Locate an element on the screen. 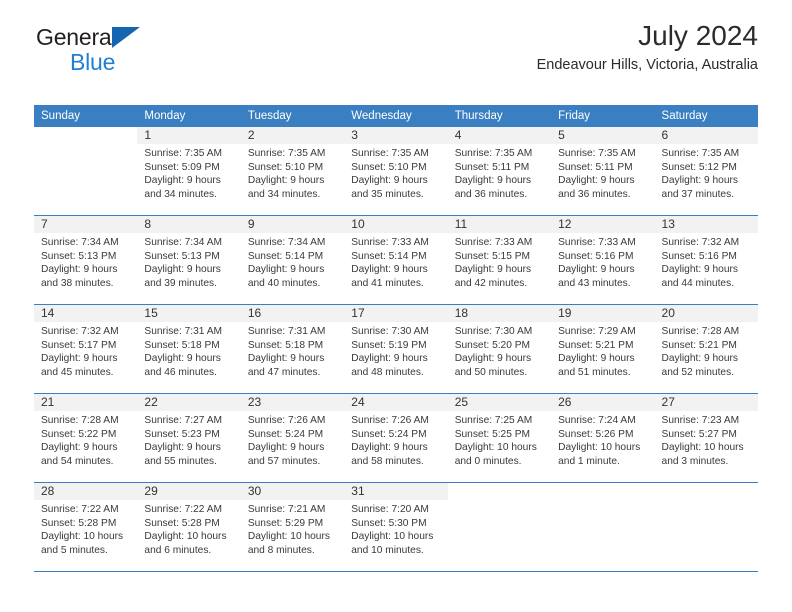 The image size is (792, 612). weekday-header-sunday: Sunday is located at coordinates (86, 116).